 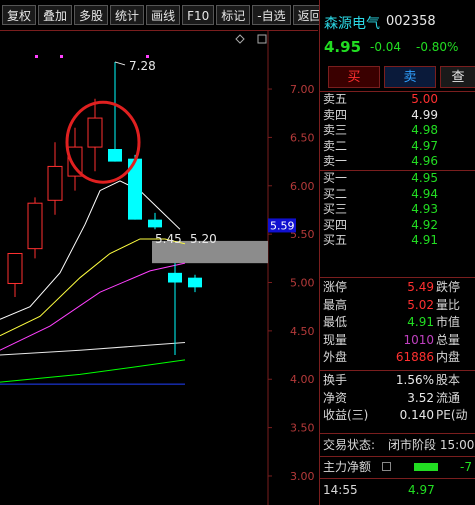 I want to click on high-label: 7.28, so click(x=142, y=66).